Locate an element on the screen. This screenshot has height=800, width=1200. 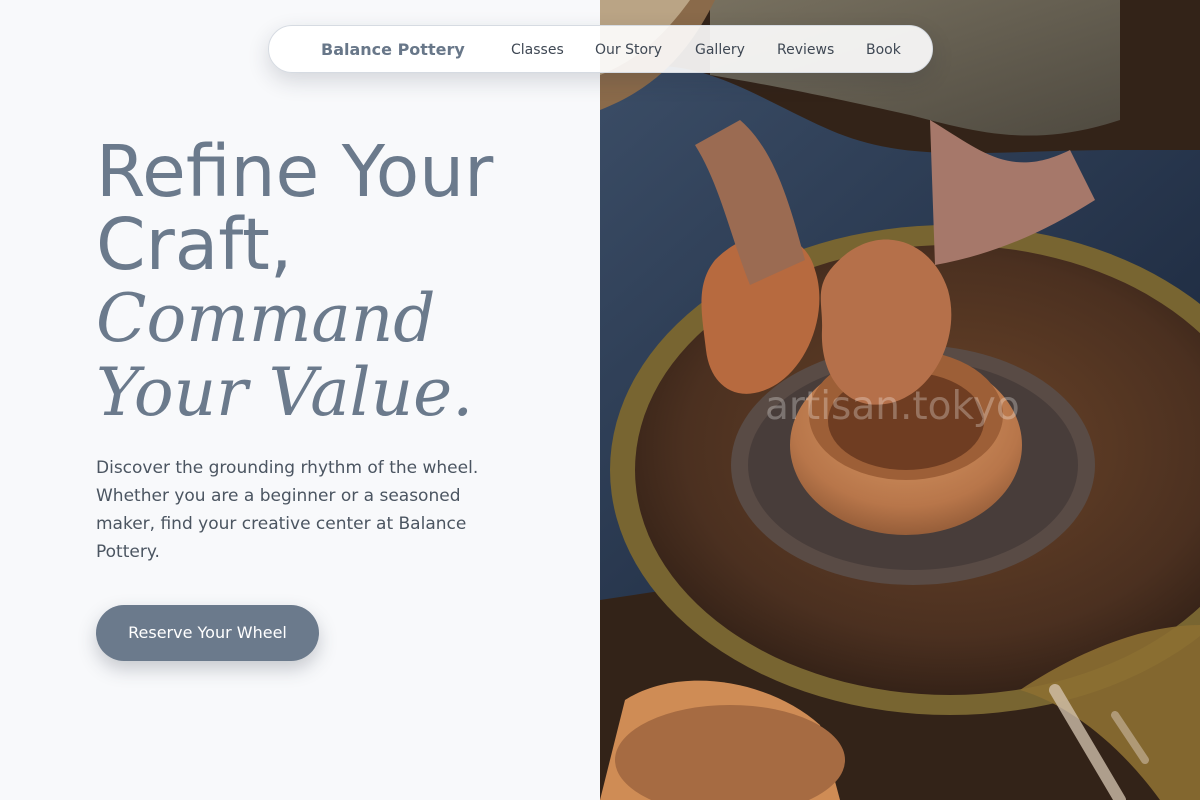
hero-headline-line-1: Refine Your is located at coordinates (295, 171).